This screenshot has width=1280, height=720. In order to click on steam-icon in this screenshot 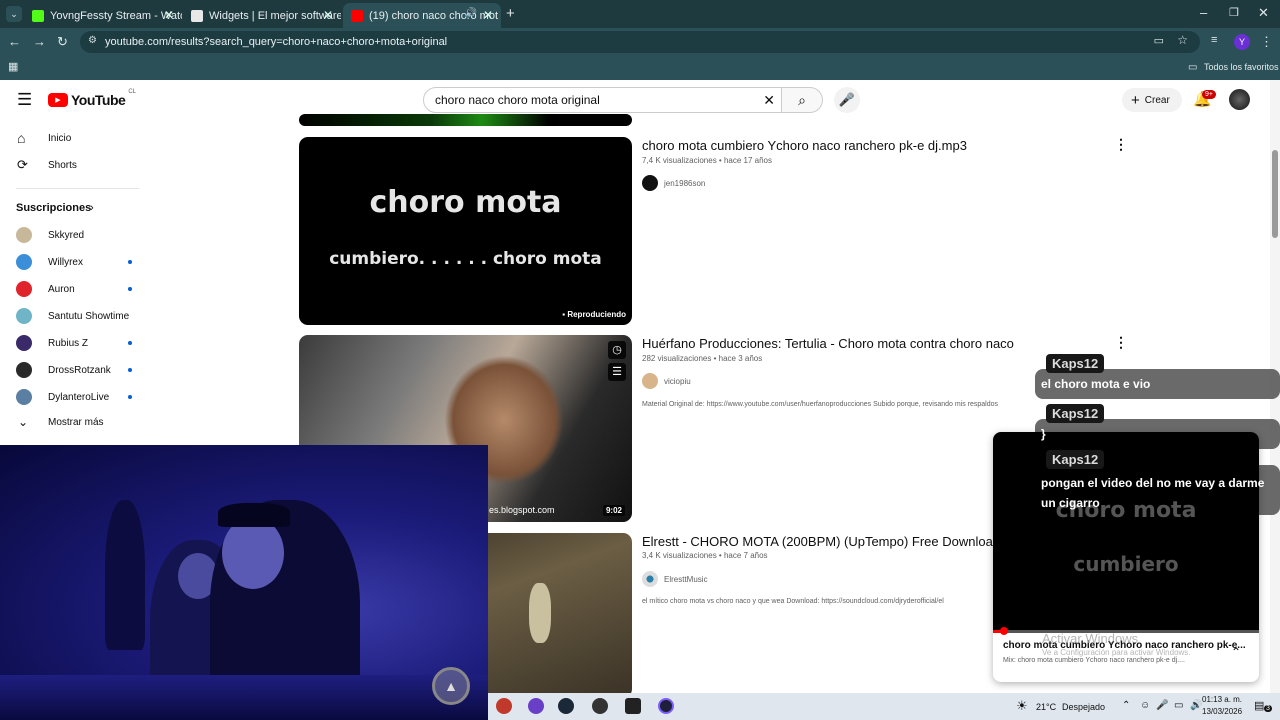, I will do `click(566, 706)`.